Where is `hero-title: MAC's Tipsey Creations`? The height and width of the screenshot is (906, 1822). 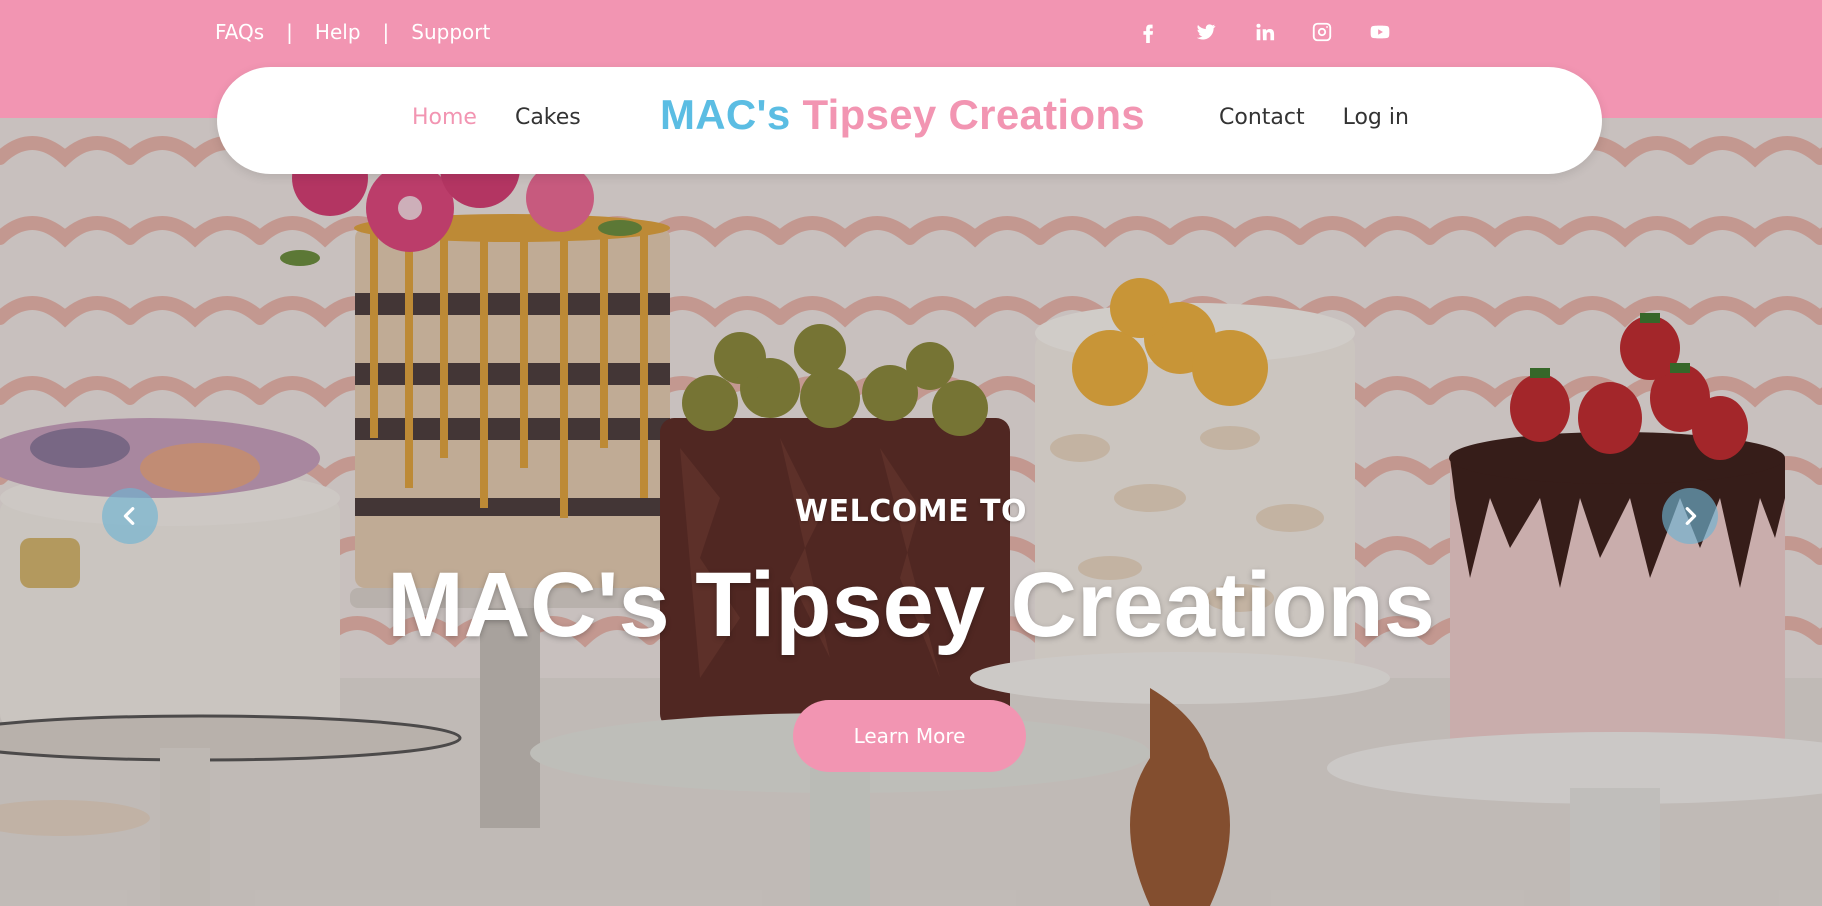 hero-title: MAC's Tipsey Creations is located at coordinates (911, 605).